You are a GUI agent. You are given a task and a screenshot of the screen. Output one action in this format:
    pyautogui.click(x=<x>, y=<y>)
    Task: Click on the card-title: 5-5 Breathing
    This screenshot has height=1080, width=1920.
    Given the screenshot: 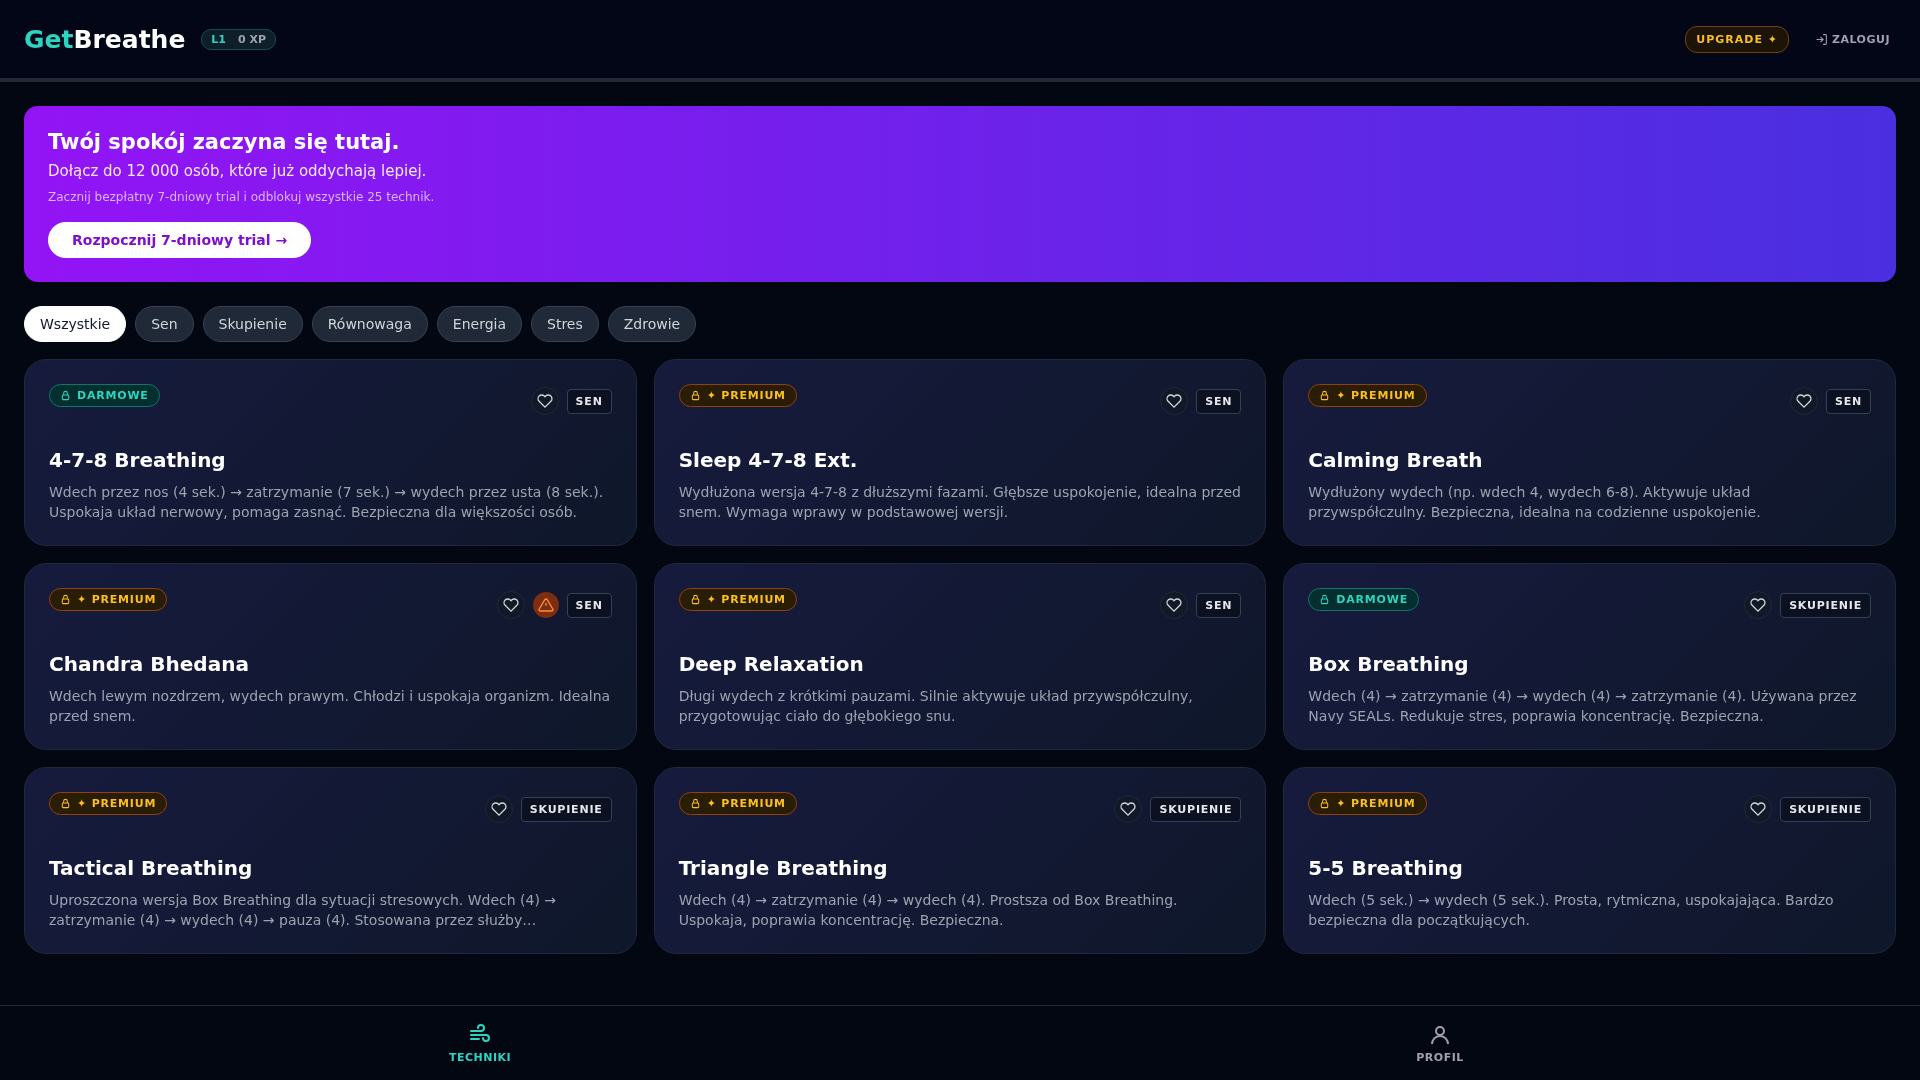 What is the action you would take?
    pyautogui.click(x=1386, y=868)
    